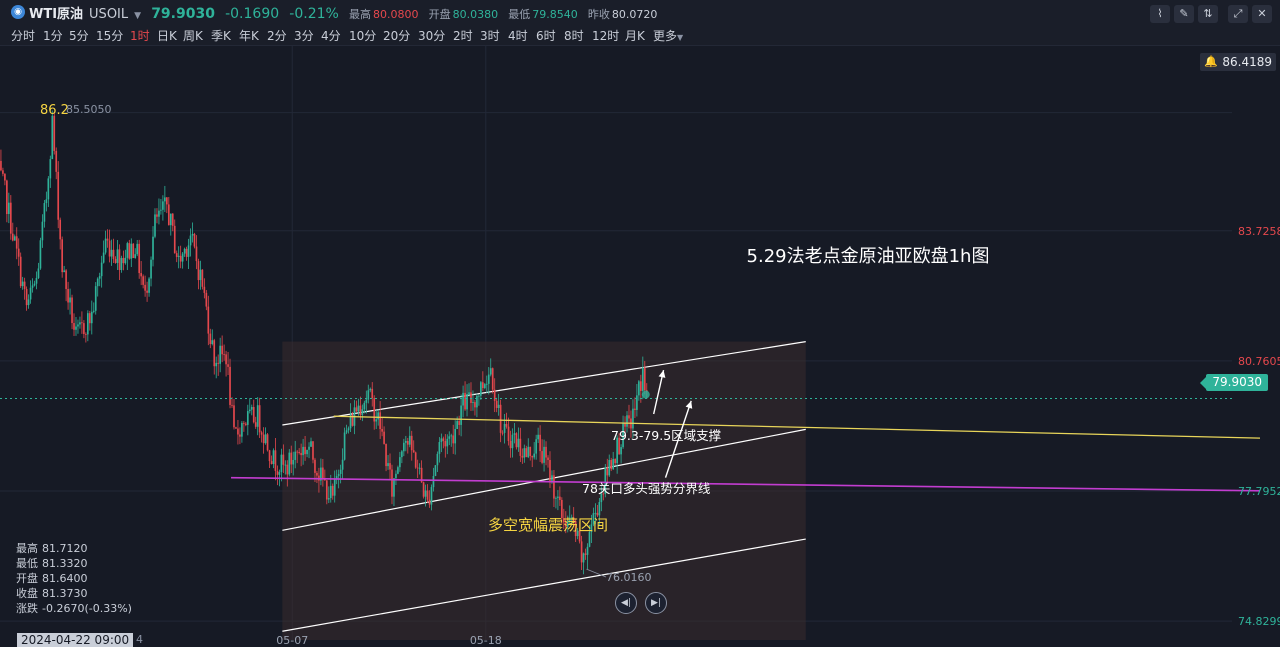 Image resolution: width=1280 pixels, height=647 pixels. I want to click on price-alert: 🔔 86.4189, so click(1238, 62).